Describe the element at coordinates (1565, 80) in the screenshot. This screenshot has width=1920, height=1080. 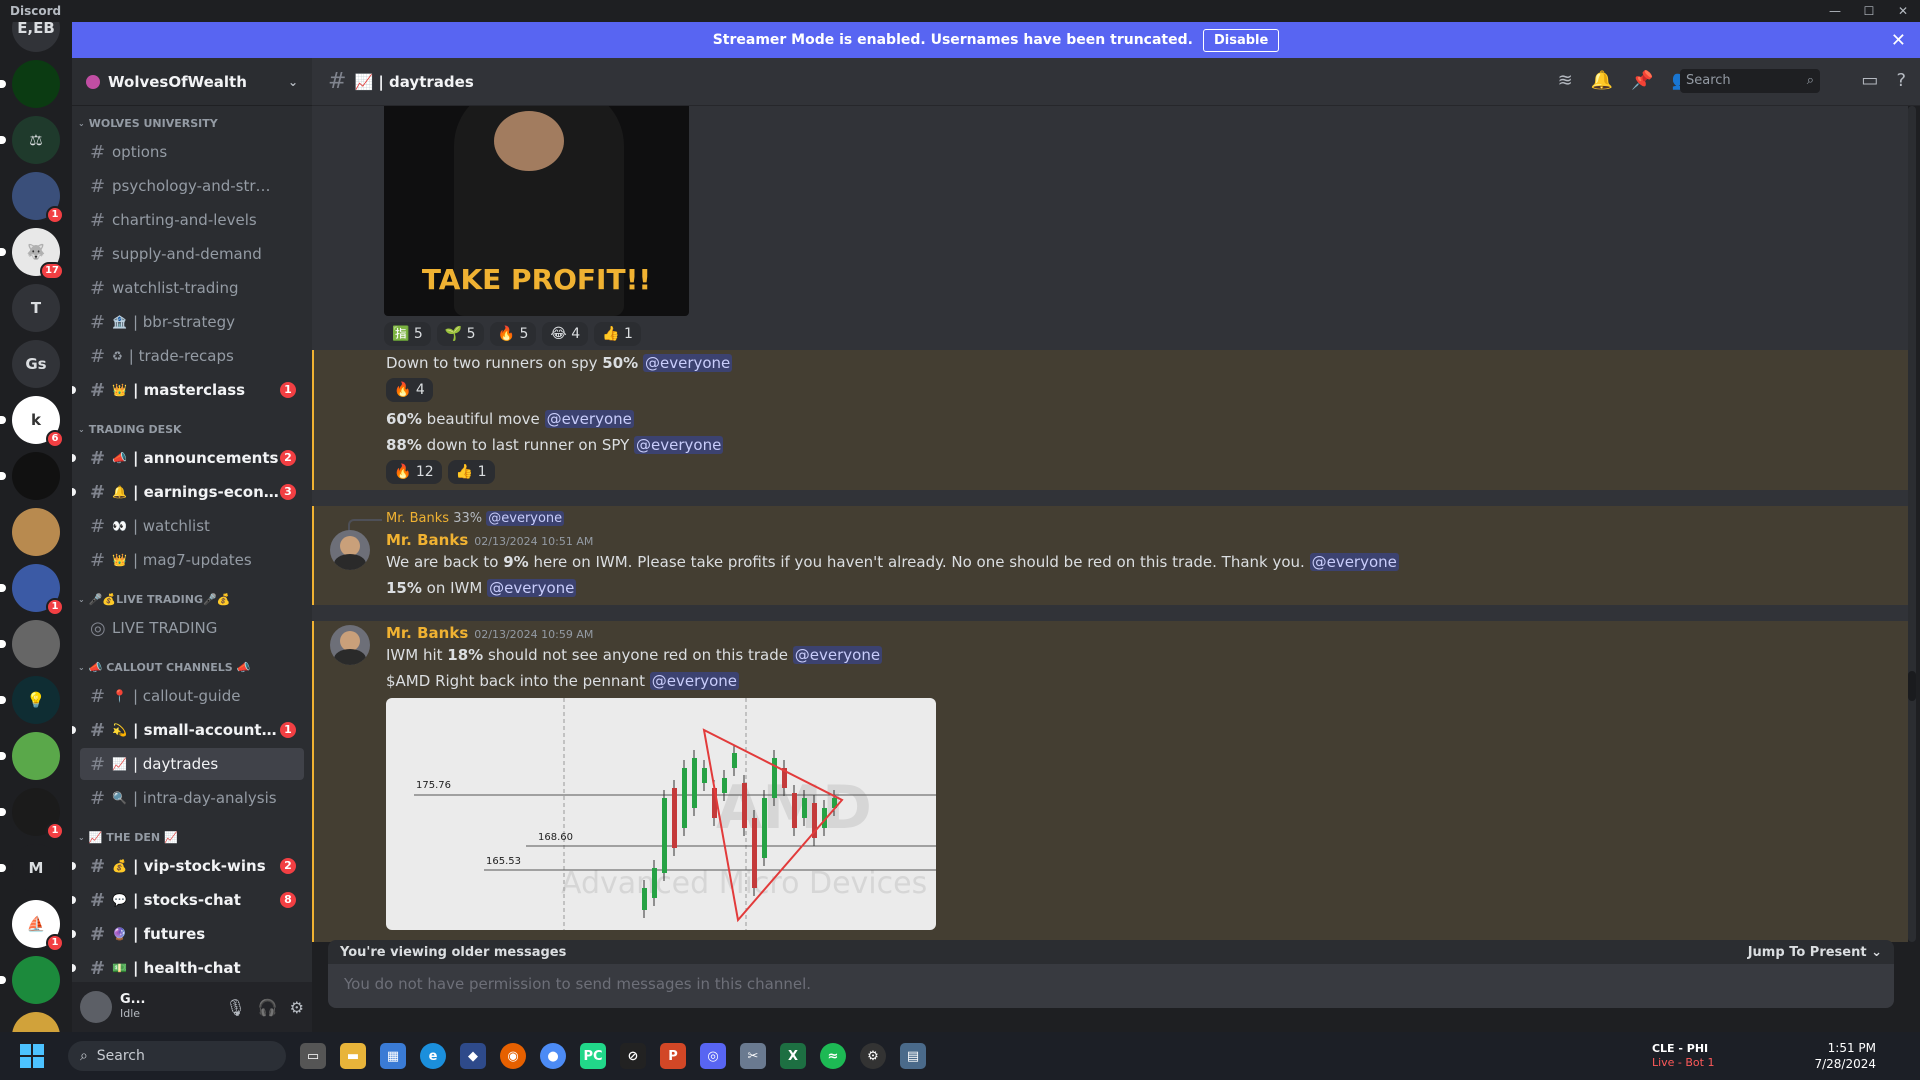
I see `threads-icon: ≋` at that location.